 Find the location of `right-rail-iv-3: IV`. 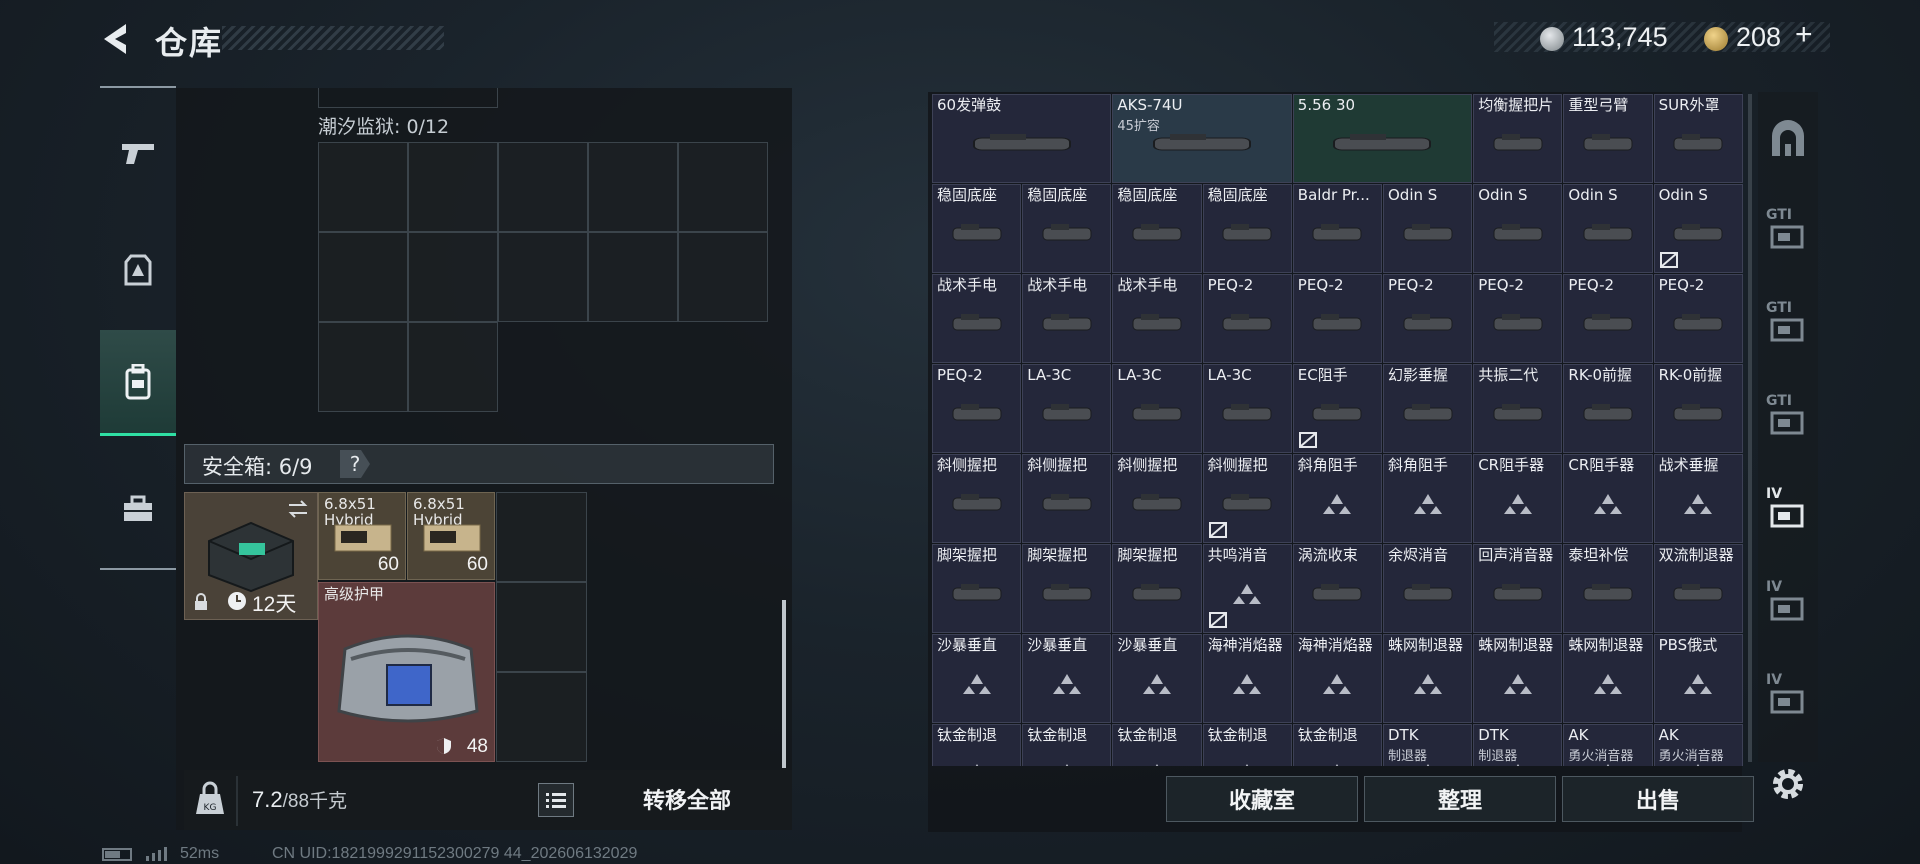

right-rail-iv-3: IV is located at coordinates (1788, 698).